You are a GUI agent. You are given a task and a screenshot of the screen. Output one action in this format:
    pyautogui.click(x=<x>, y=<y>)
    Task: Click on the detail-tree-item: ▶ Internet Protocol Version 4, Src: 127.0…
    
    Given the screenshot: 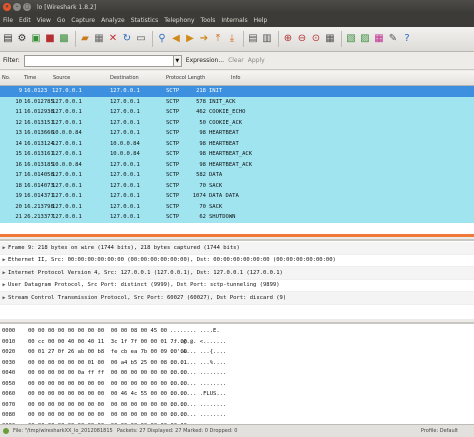 What is the action you would take?
    pyautogui.click(x=237, y=273)
    